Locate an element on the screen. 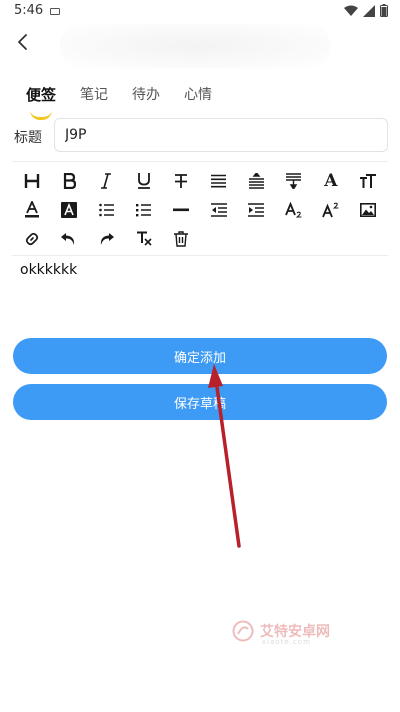 The height and width of the screenshot is (712, 400). blurred-header-title is located at coordinates (195, 46).